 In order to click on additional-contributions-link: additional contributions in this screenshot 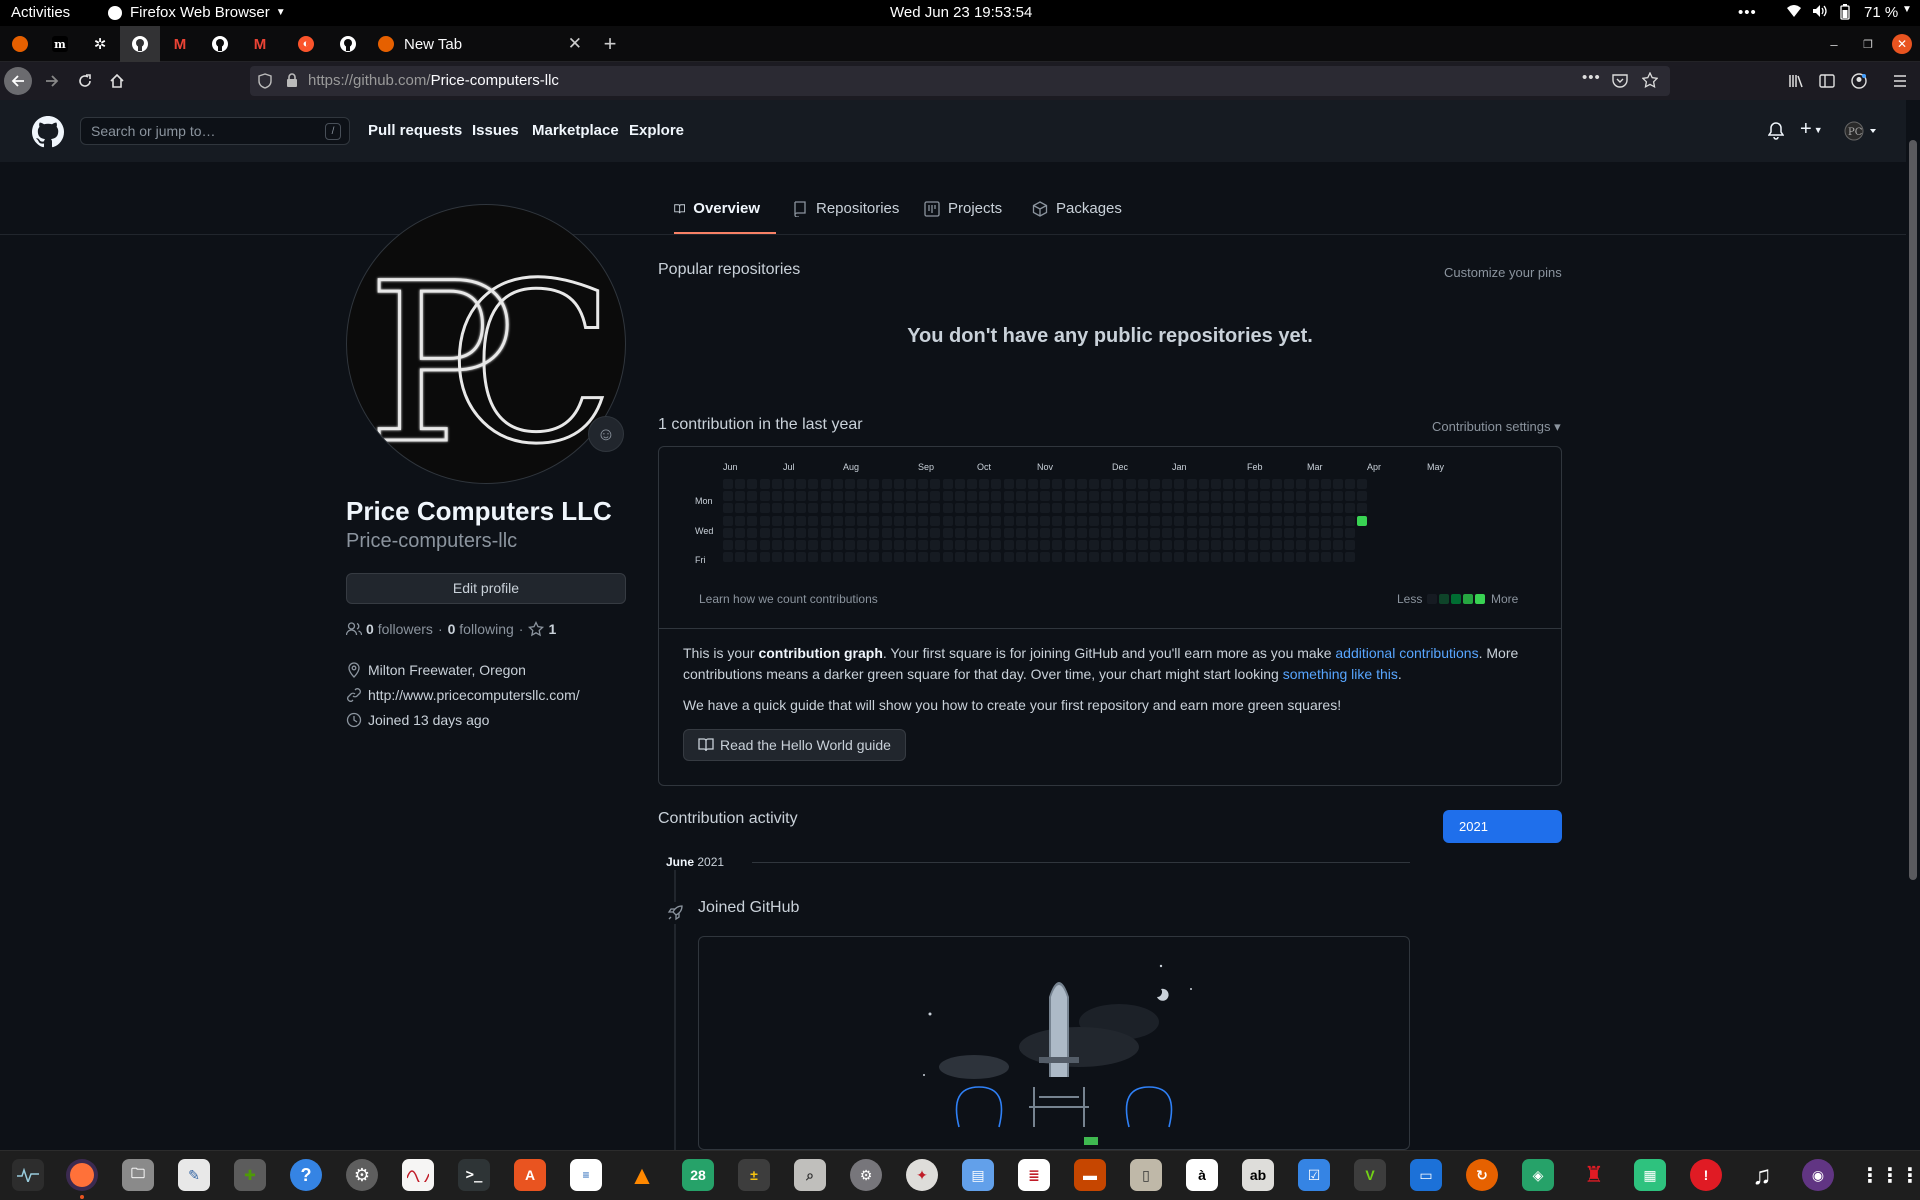, I will do `click(1406, 653)`.